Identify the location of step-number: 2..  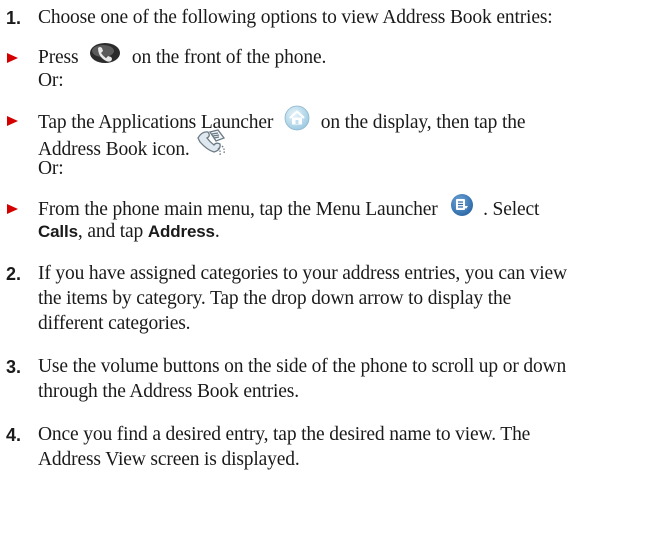
(14, 274).